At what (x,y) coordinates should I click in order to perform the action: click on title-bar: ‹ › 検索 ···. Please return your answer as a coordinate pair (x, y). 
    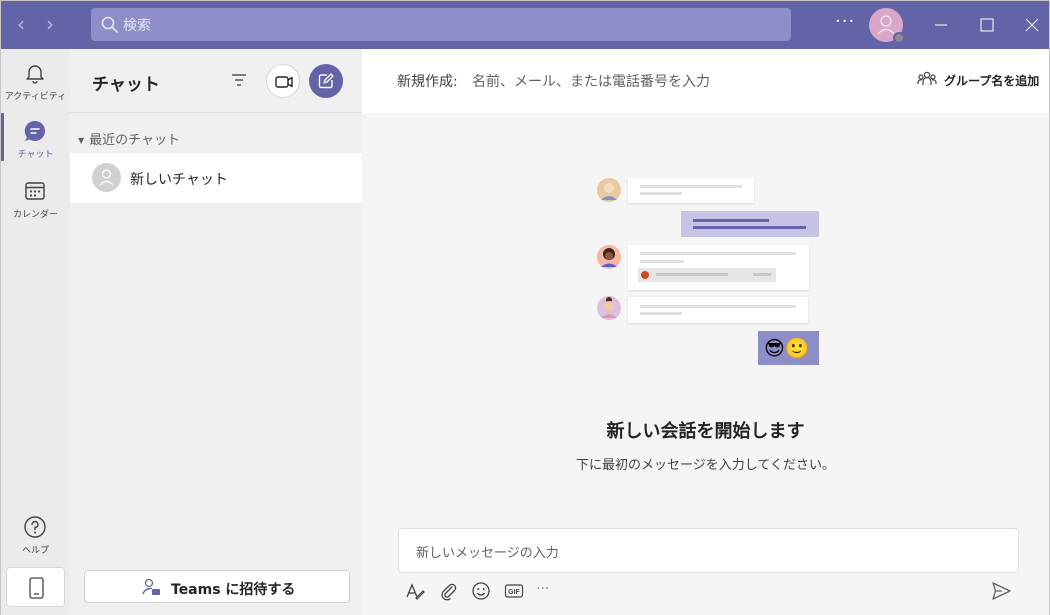
    Looking at the image, I should click on (525, 25).